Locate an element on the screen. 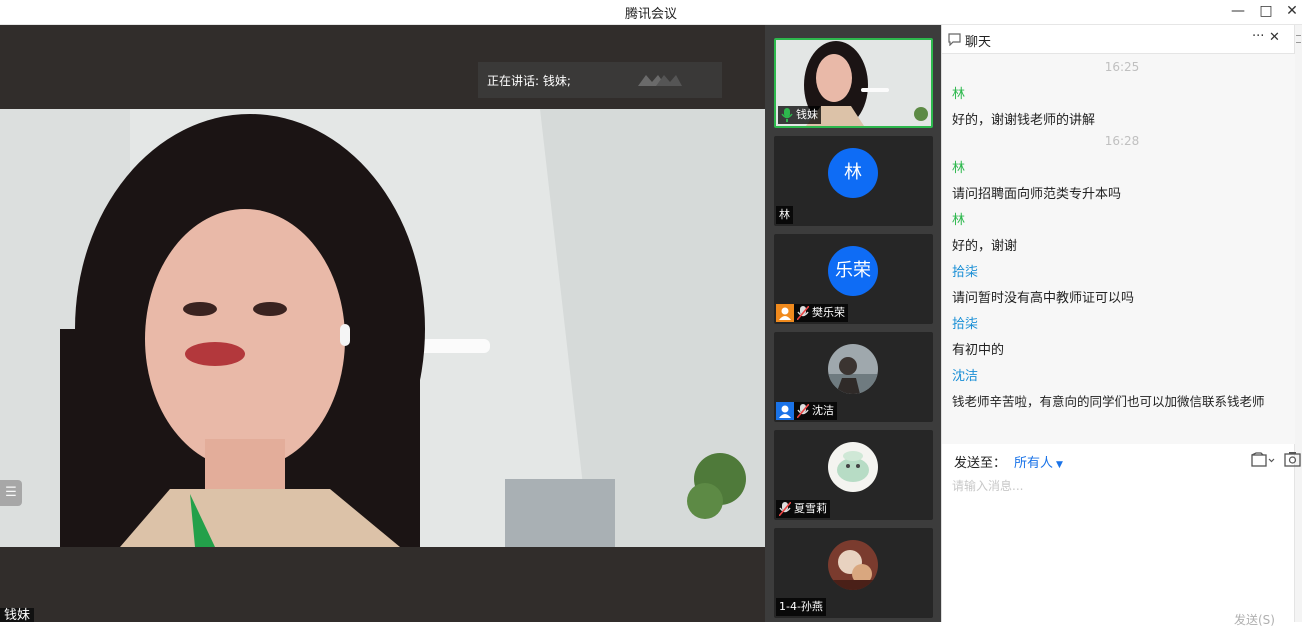  participant-name-tag: 夏雪莉 is located at coordinates (803, 509).